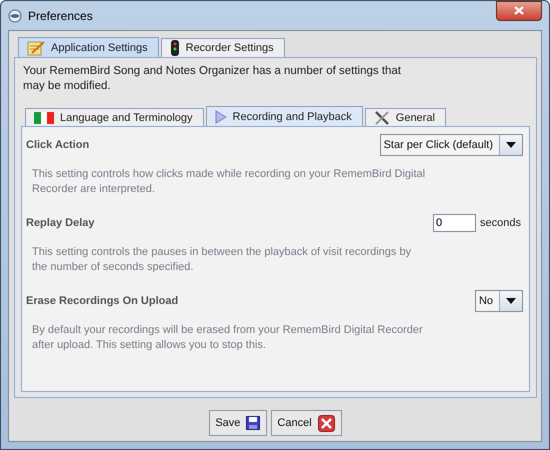 The width and height of the screenshot is (550, 450). What do you see at coordinates (227, 338) in the screenshot?
I see `setting-description: By default your recordings will be erased from your RememBird Digital Recorder after upload. This setting allows you to stop this.` at bounding box center [227, 338].